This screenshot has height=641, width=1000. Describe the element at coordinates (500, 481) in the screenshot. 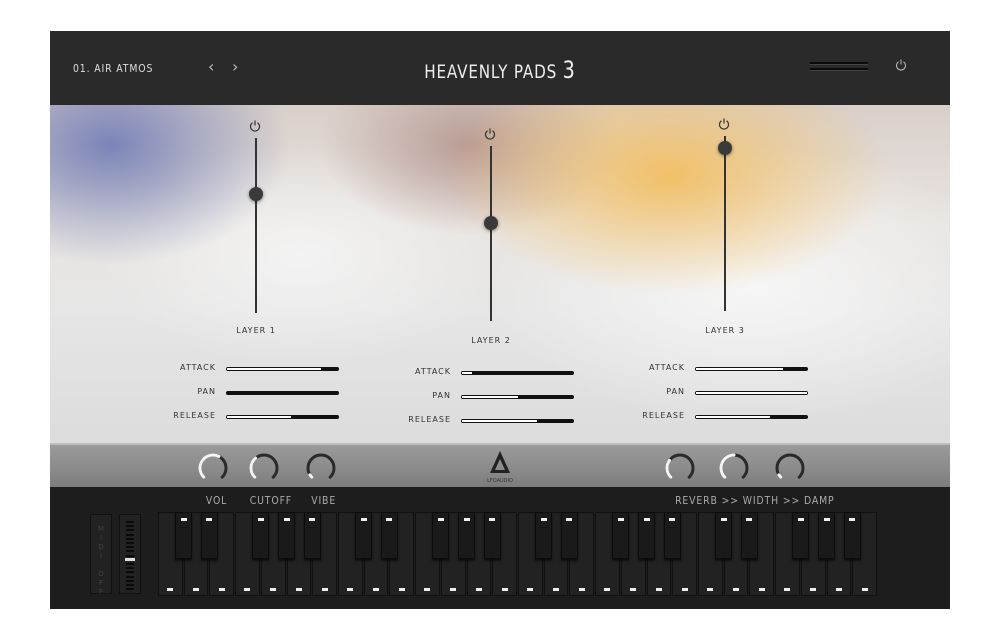

I see `svg-text: LFOAUDIO` at that location.